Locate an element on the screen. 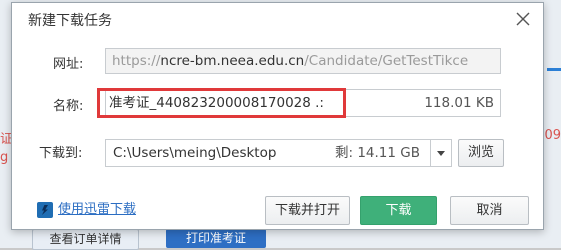 This screenshot has width=561, height=250. background-text-fragment: g is located at coordinates (4, 157).